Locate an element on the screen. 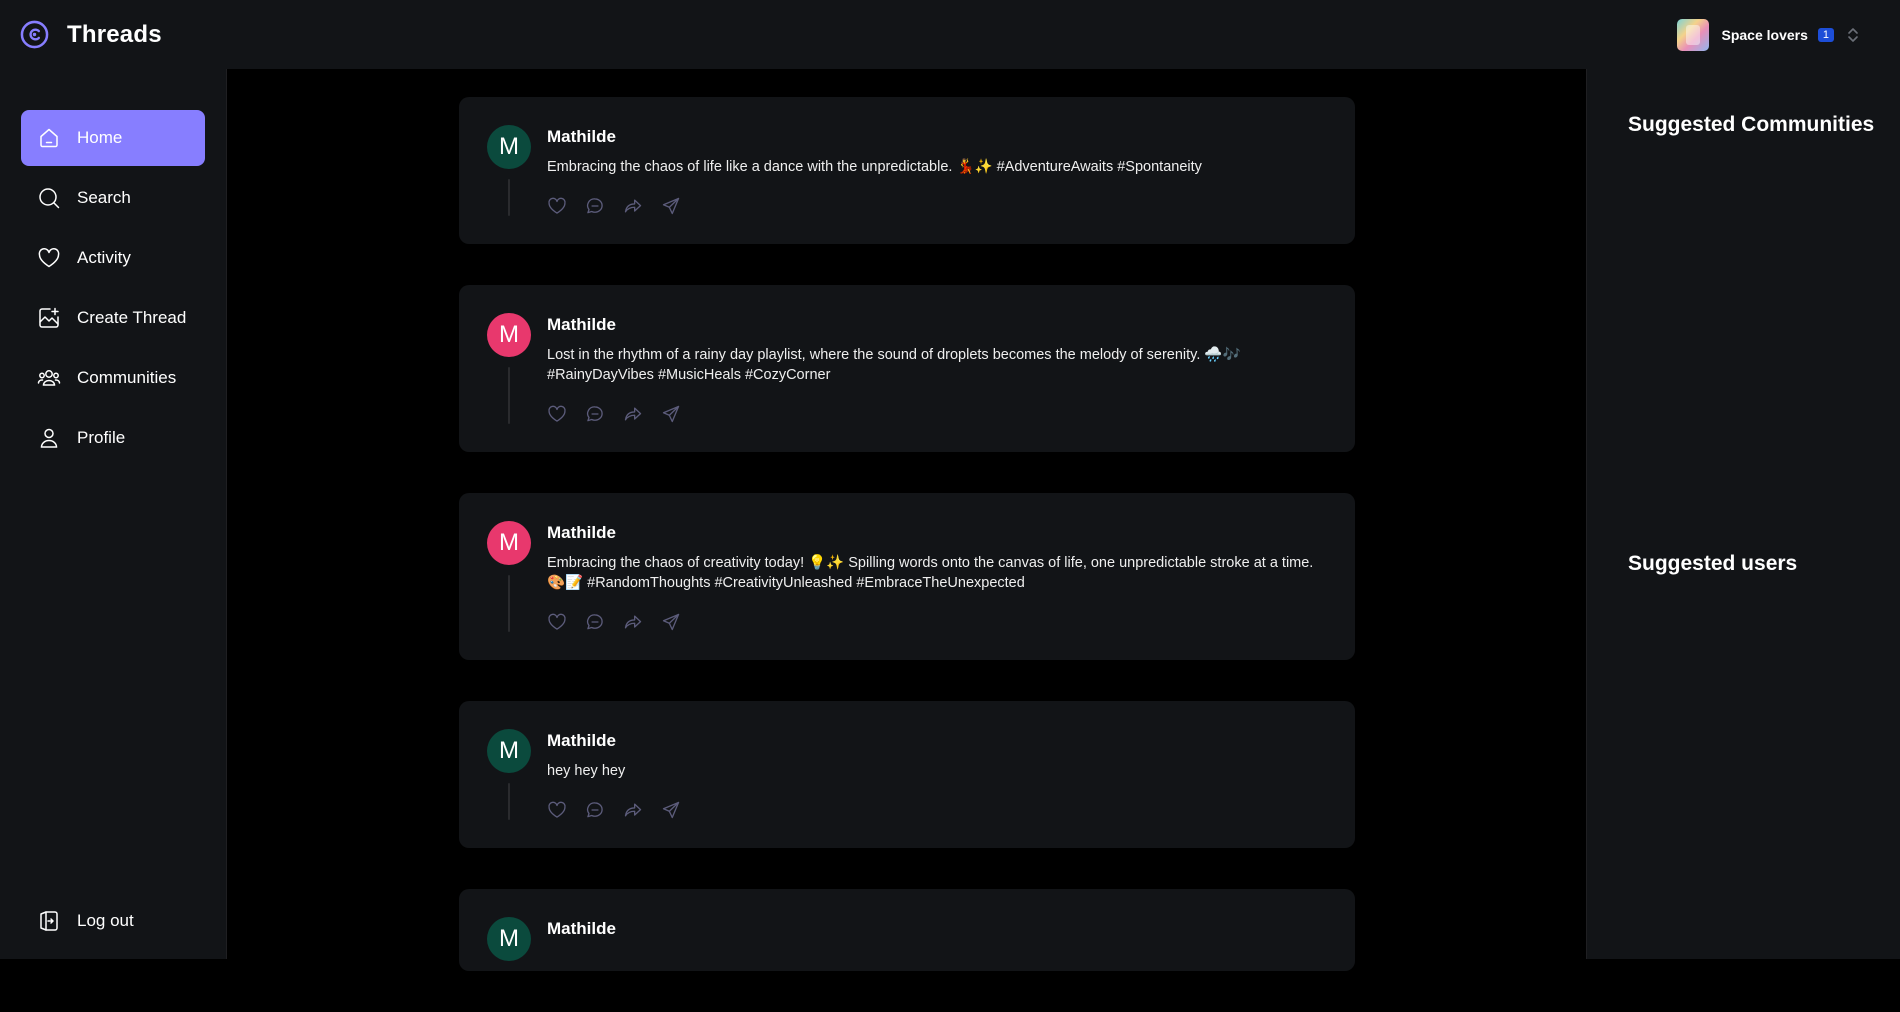  brand: Threads is located at coordinates (91, 34).